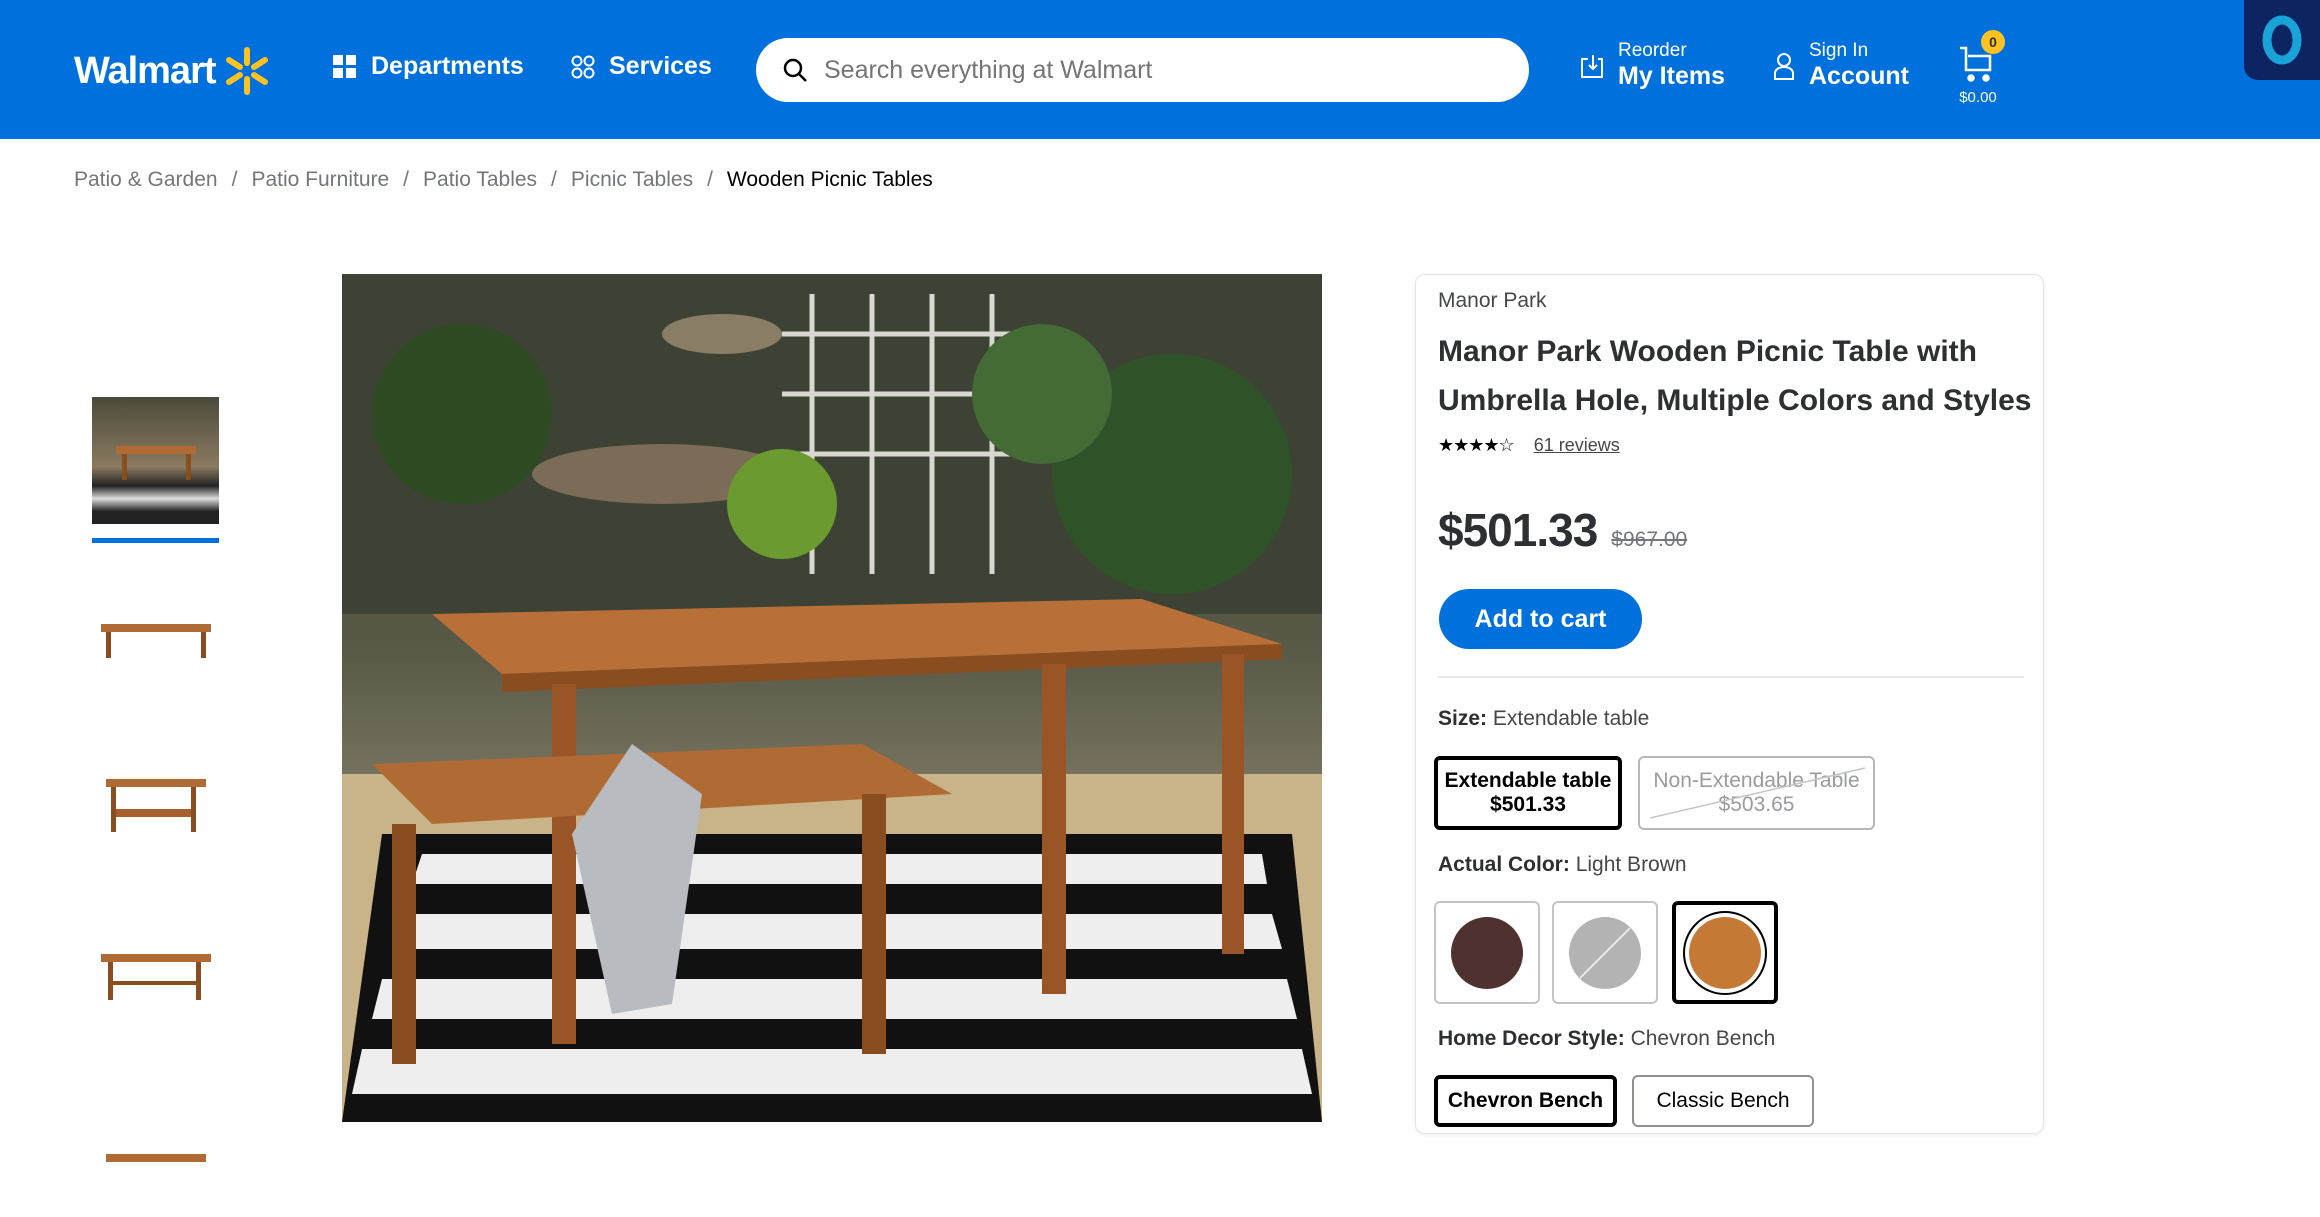 This screenshot has height=1217, width=2320. I want to click on product-brand: Manor Park, so click(1492, 301).